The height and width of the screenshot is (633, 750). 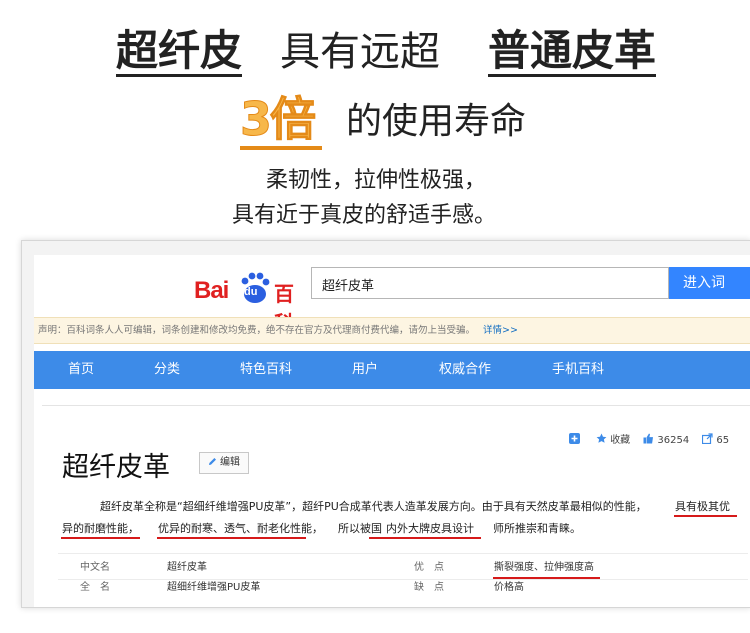 What do you see at coordinates (240, 528) in the screenshot?
I see `entry-summary-highlight-3: 优异的耐寒、透气、耐老化性能，` at bounding box center [240, 528].